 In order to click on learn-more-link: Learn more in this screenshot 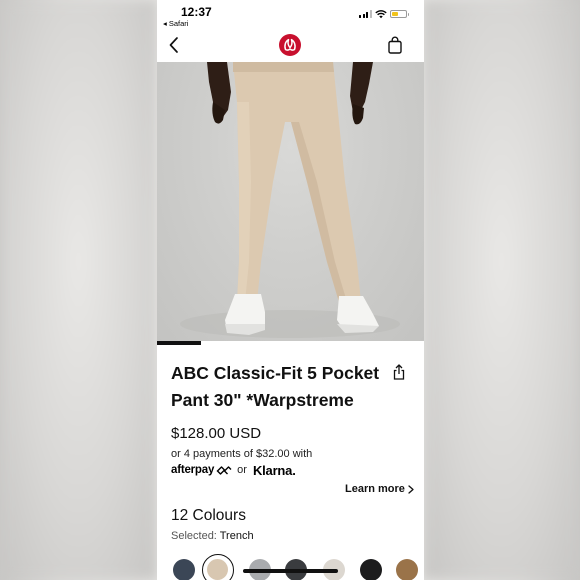, I will do `click(379, 489)`.